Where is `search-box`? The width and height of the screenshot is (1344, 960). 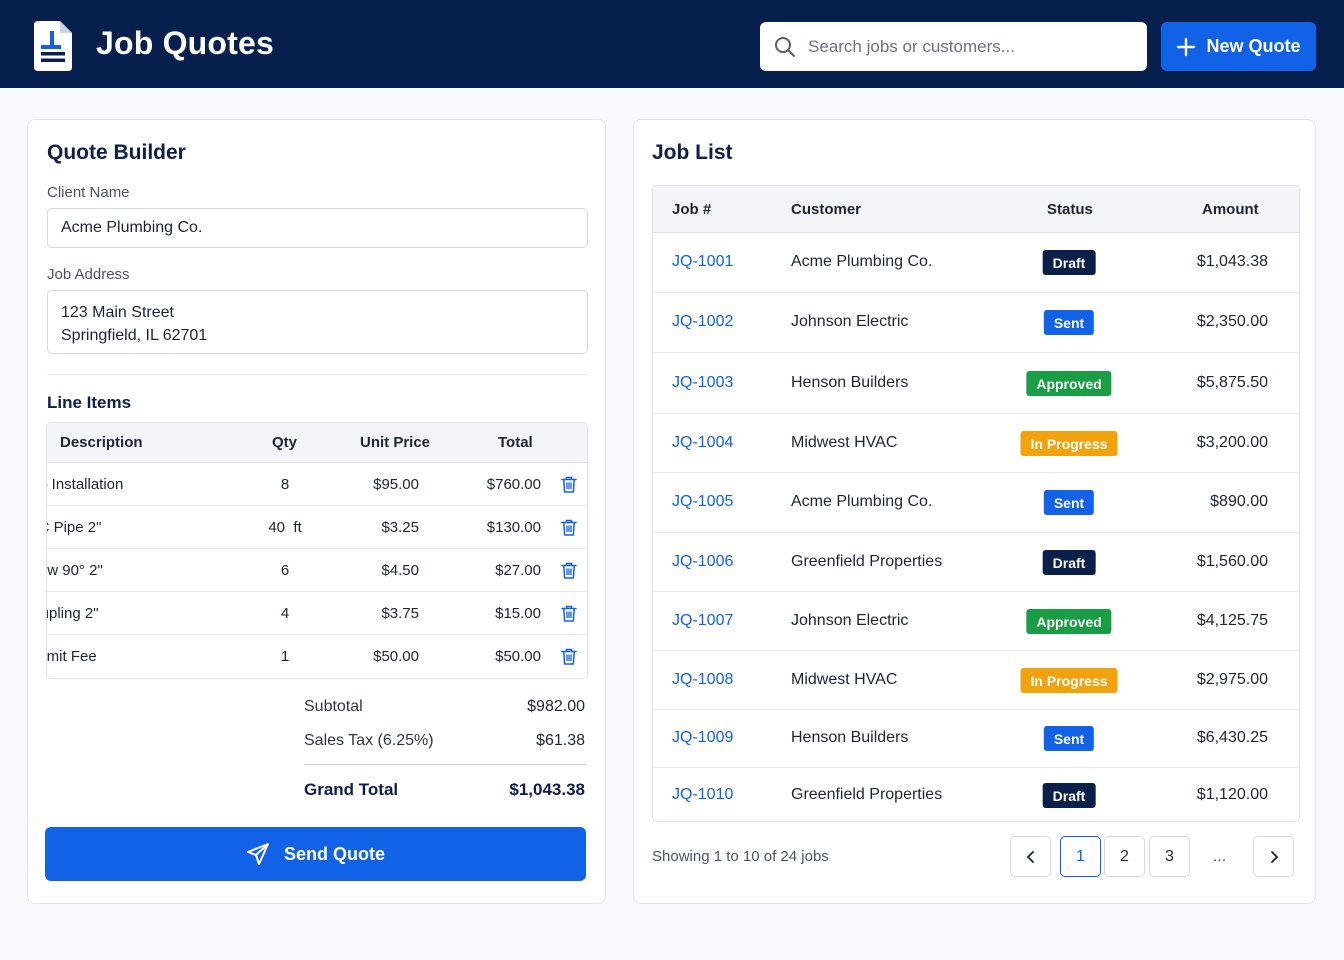 search-box is located at coordinates (953, 46).